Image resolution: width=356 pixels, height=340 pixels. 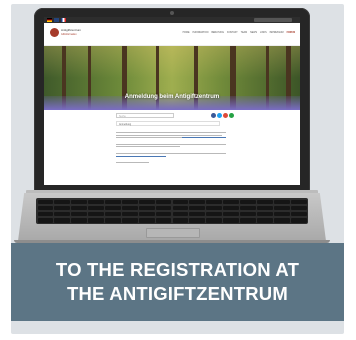 I want to click on flag-fr-icon, so click(x=63, y=20).